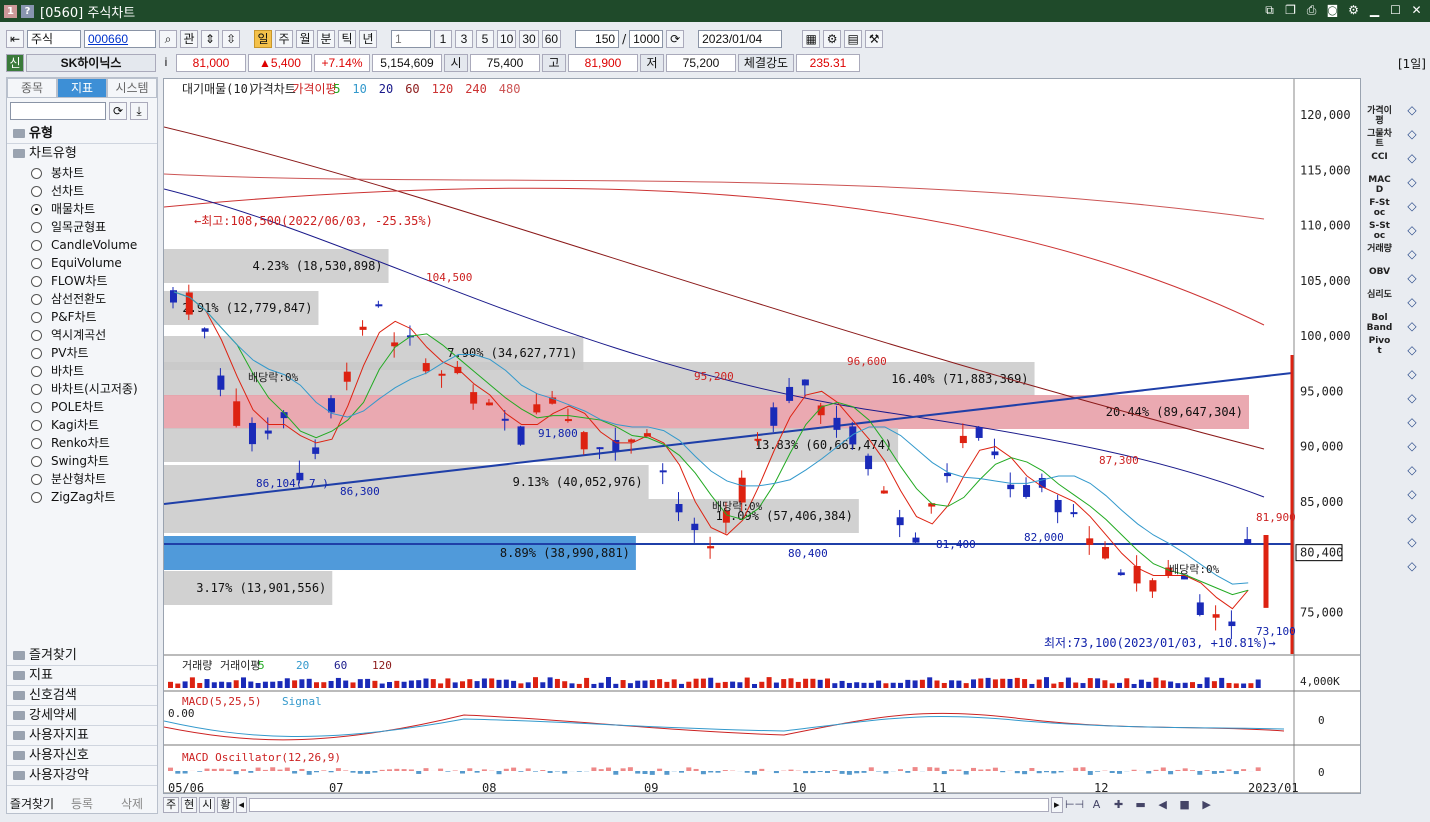  Describe the element at coordinates (120, 38) in the screenshot. I see `stock-code-input: 000660` at that location.